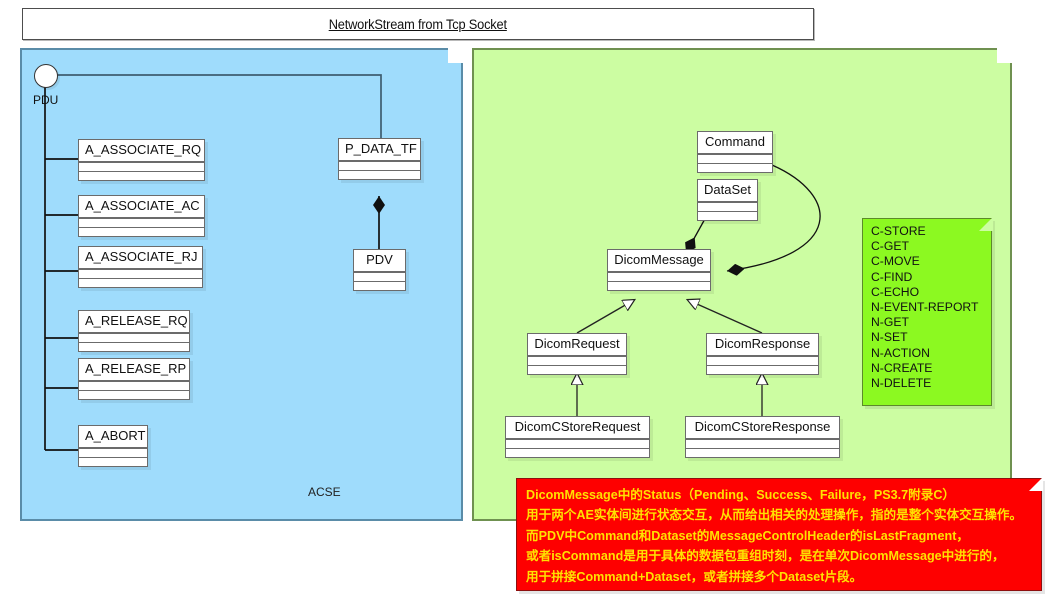 Image resolution: width=1059 pixels, height=604 pixels. I want to click on service-item: N-ACTION, so click(900, 352).